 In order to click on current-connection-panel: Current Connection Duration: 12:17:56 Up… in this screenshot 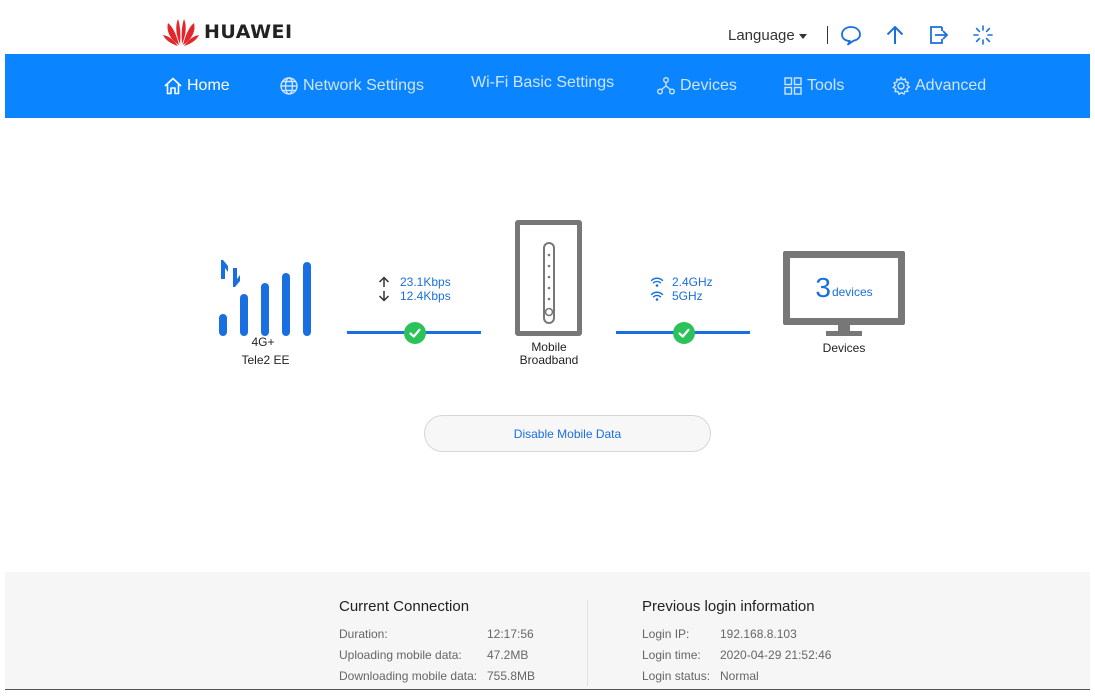, I will do `click(437, 642)`.